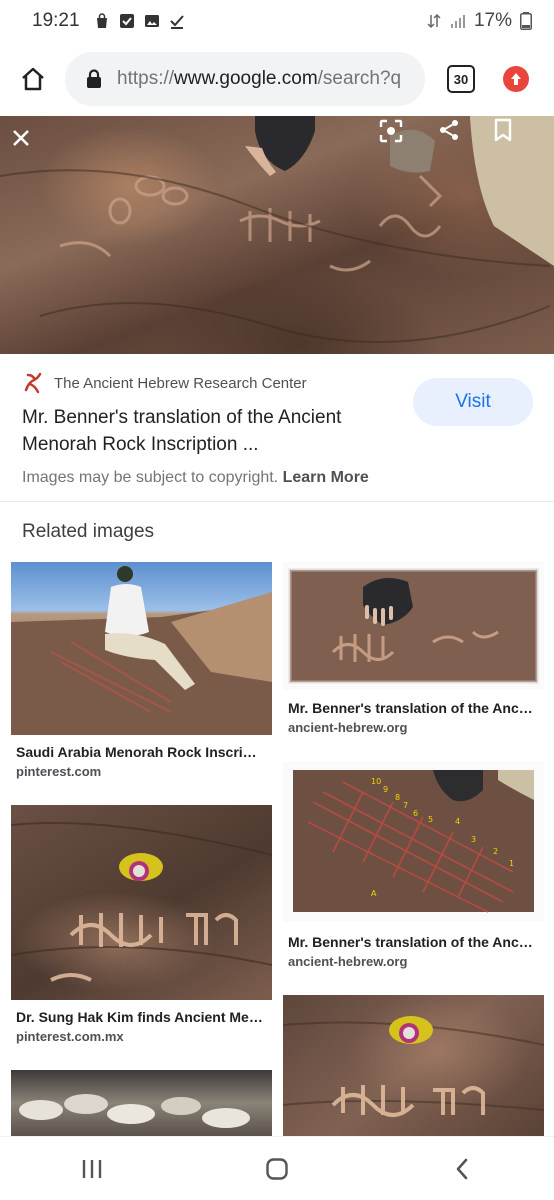  What do you see at coordinates (326, 477) in the screenshot?
I see `learn-more-link: Learn More` at bounding box center [326, 477].